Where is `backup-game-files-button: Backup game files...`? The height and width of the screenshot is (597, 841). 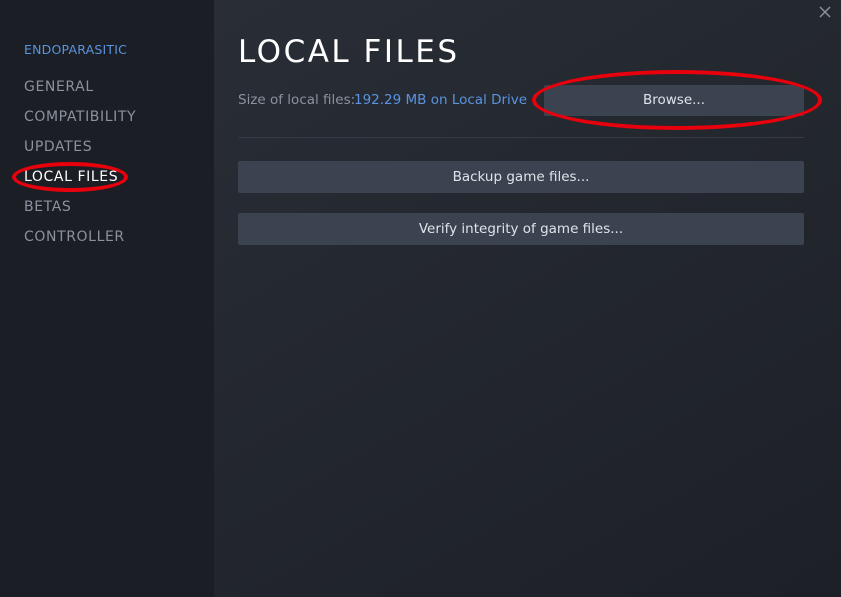 backup-game-files-button: Backup game files... is located at coordinates (521, 177).